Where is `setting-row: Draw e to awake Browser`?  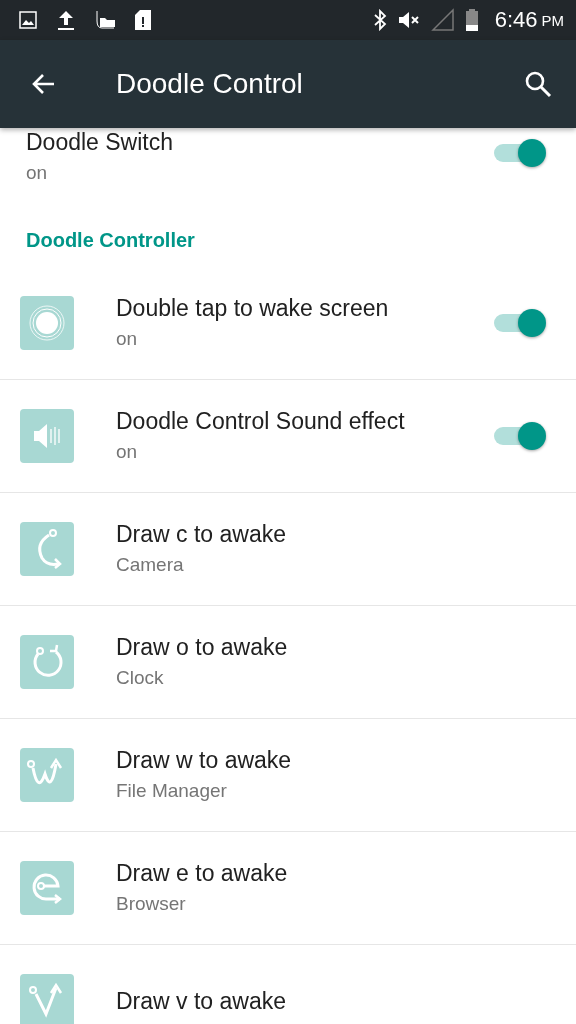
setting-row: Draw e to awake Browser is located at coordinates (288, 888).